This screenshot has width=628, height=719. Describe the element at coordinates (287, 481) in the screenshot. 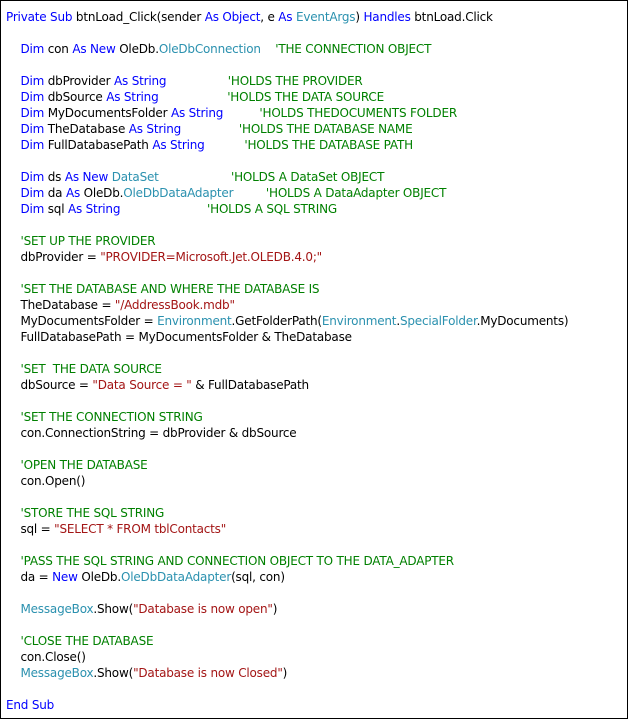

I see `code-line: con.Open()` at that location.